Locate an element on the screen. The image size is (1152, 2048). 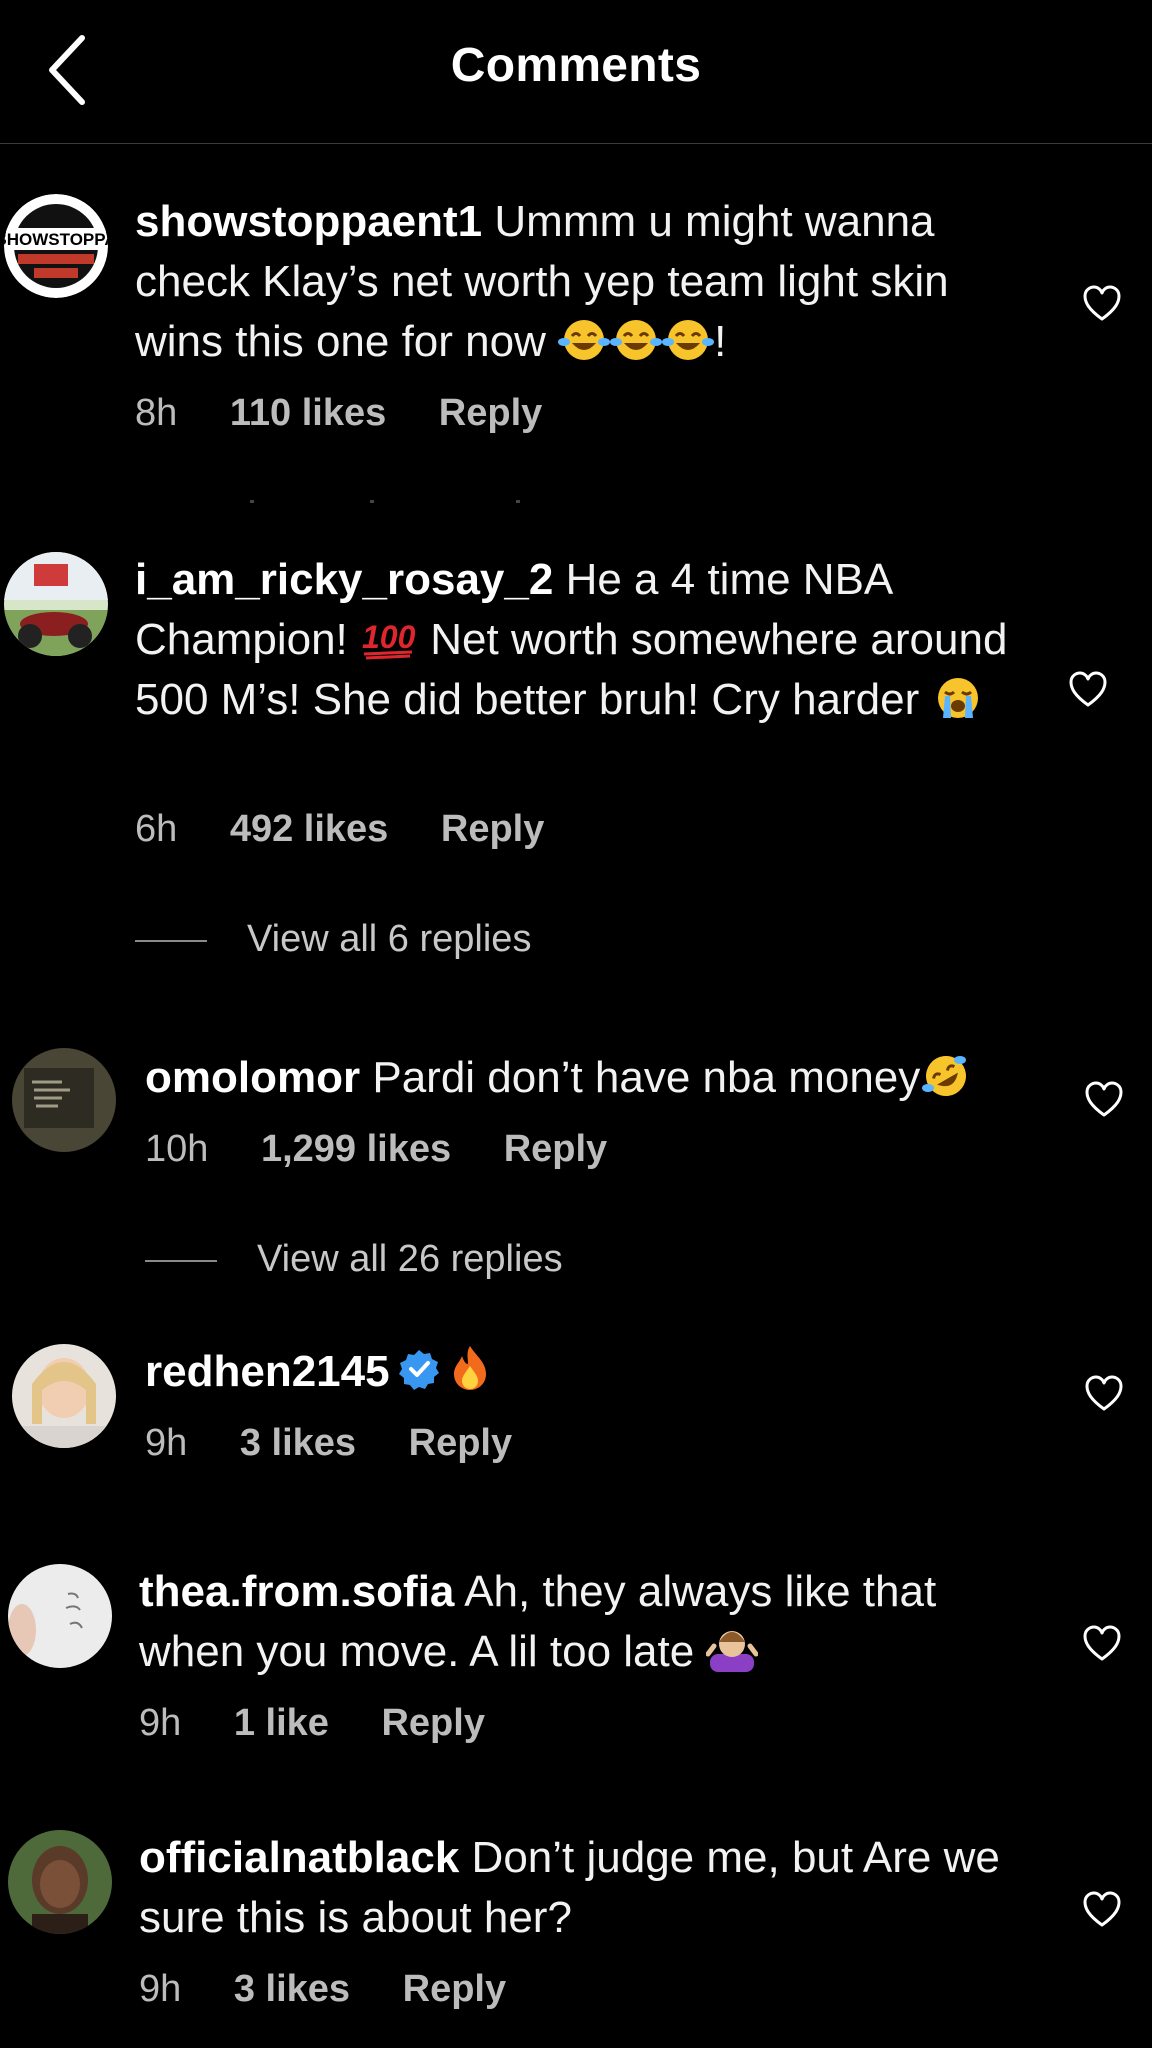
hundred-points-icon: 100 is located at coordinates (389, 639).